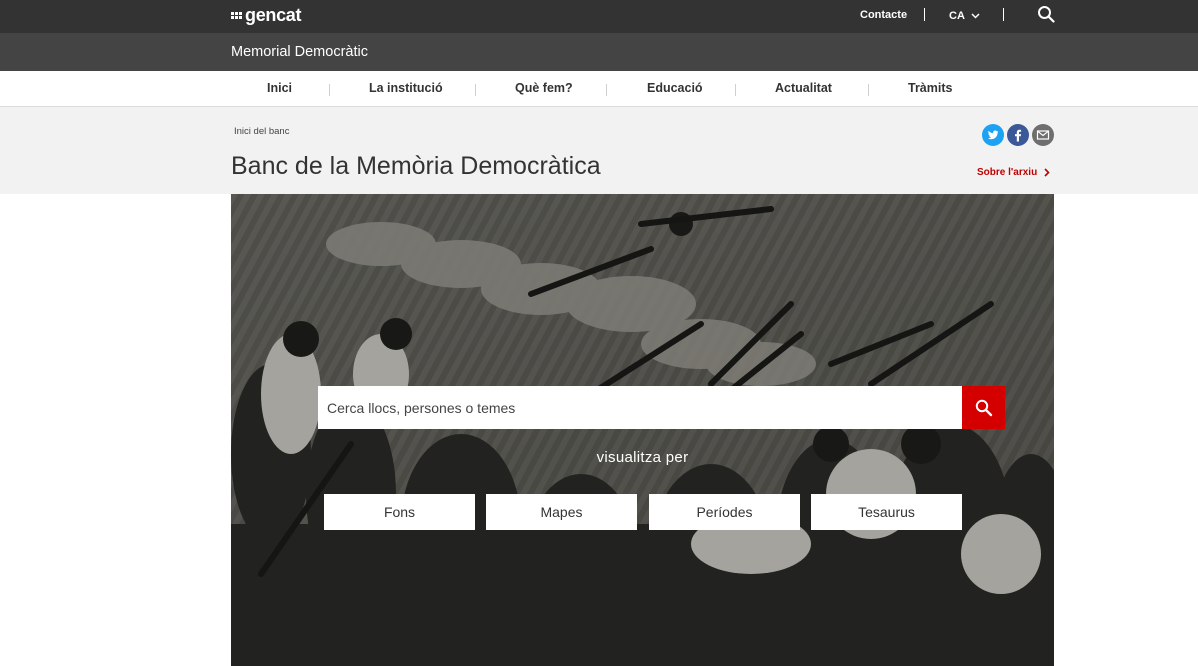 The height and width of the screenshot is (666, 1198). I want to click on language-selector: CA, so click(964, 16).